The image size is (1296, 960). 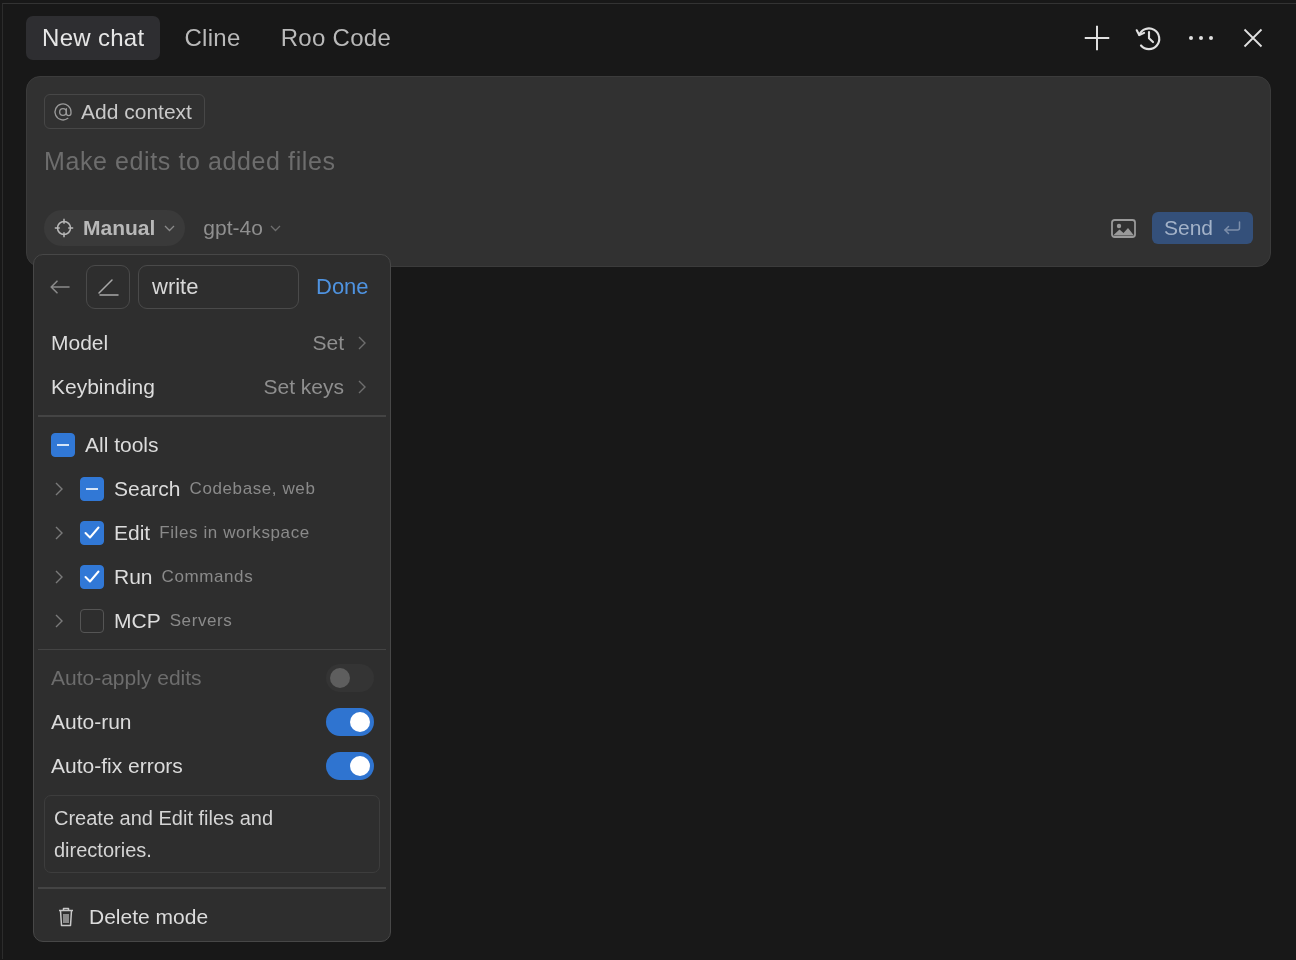 I want to click on tool-description: Codebase, web, so click(x=252, y=488).